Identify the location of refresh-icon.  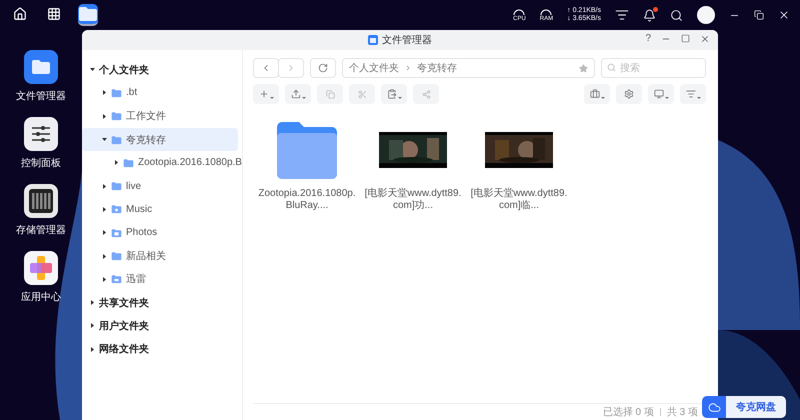
(323, 68).